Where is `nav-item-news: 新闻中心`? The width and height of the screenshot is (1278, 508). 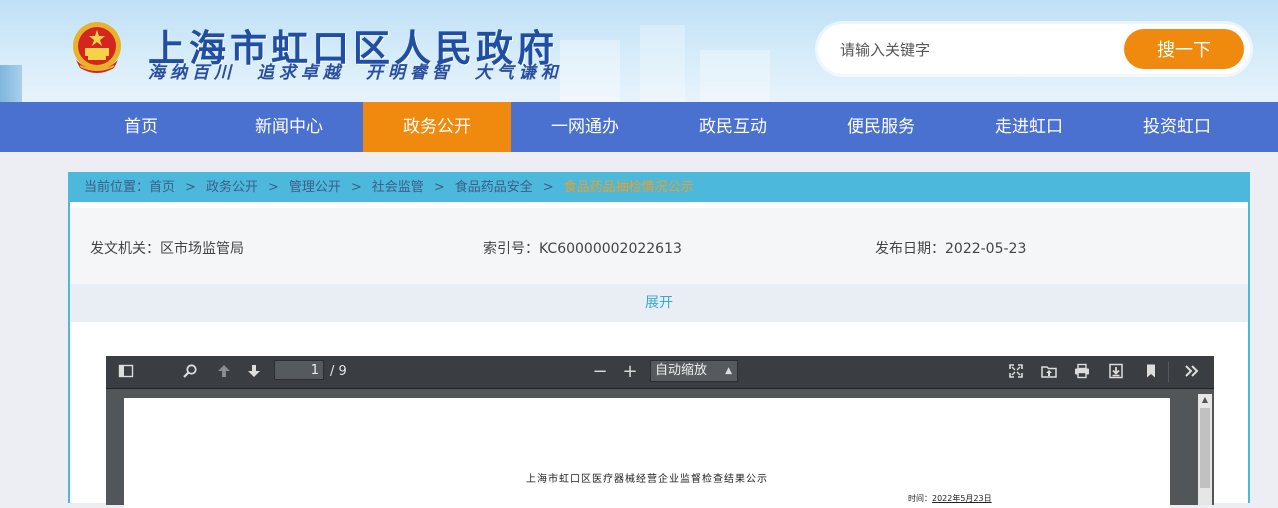
nav-item-news: 新闻中心 is located at coordinates (289, 127).